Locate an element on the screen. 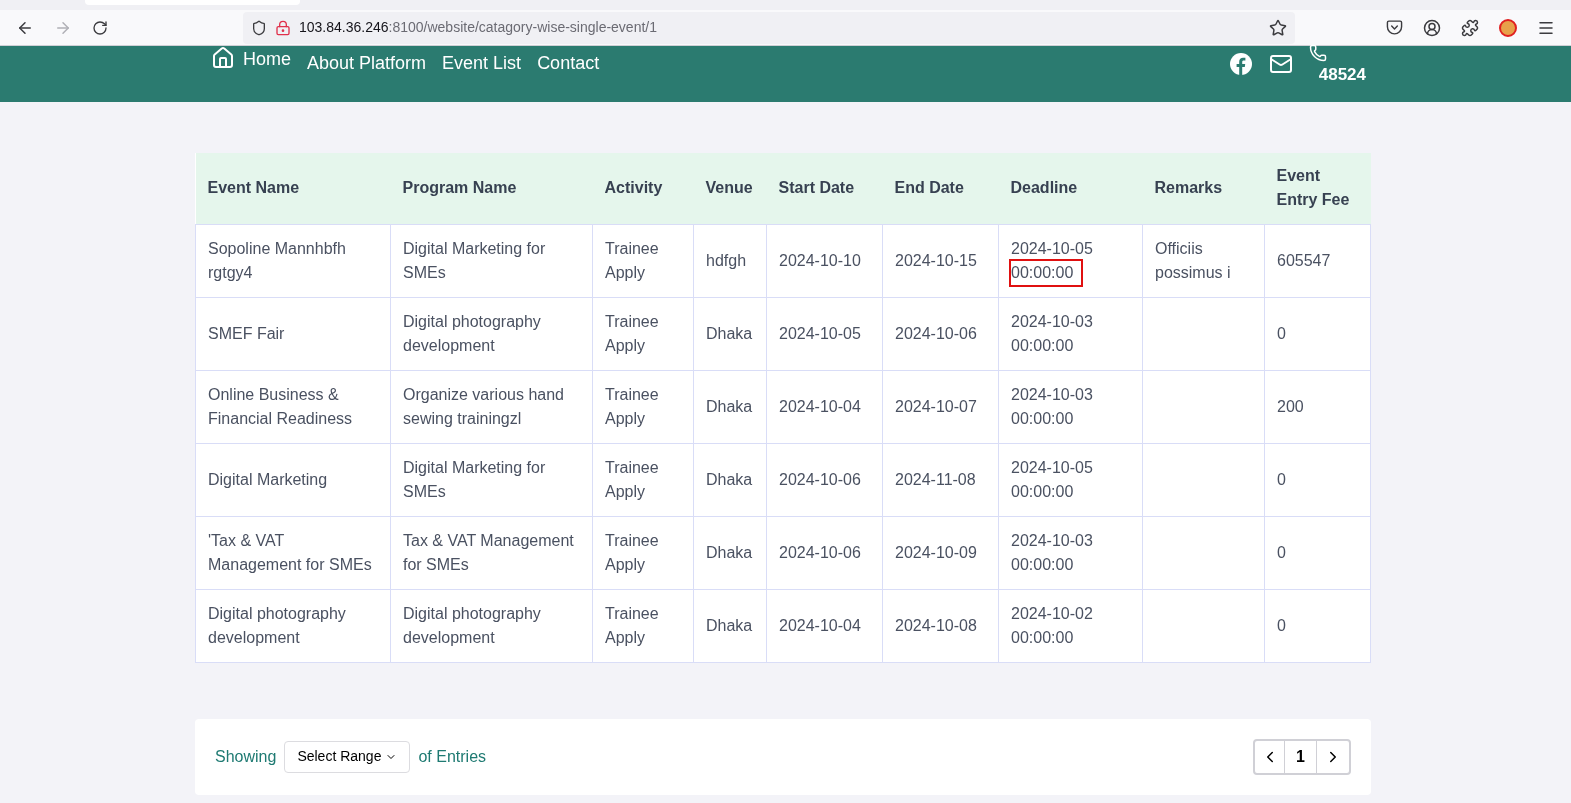 This screenshot has height=803, width=1571. bookmark-star-icon is located at coordinates (1278, 27).